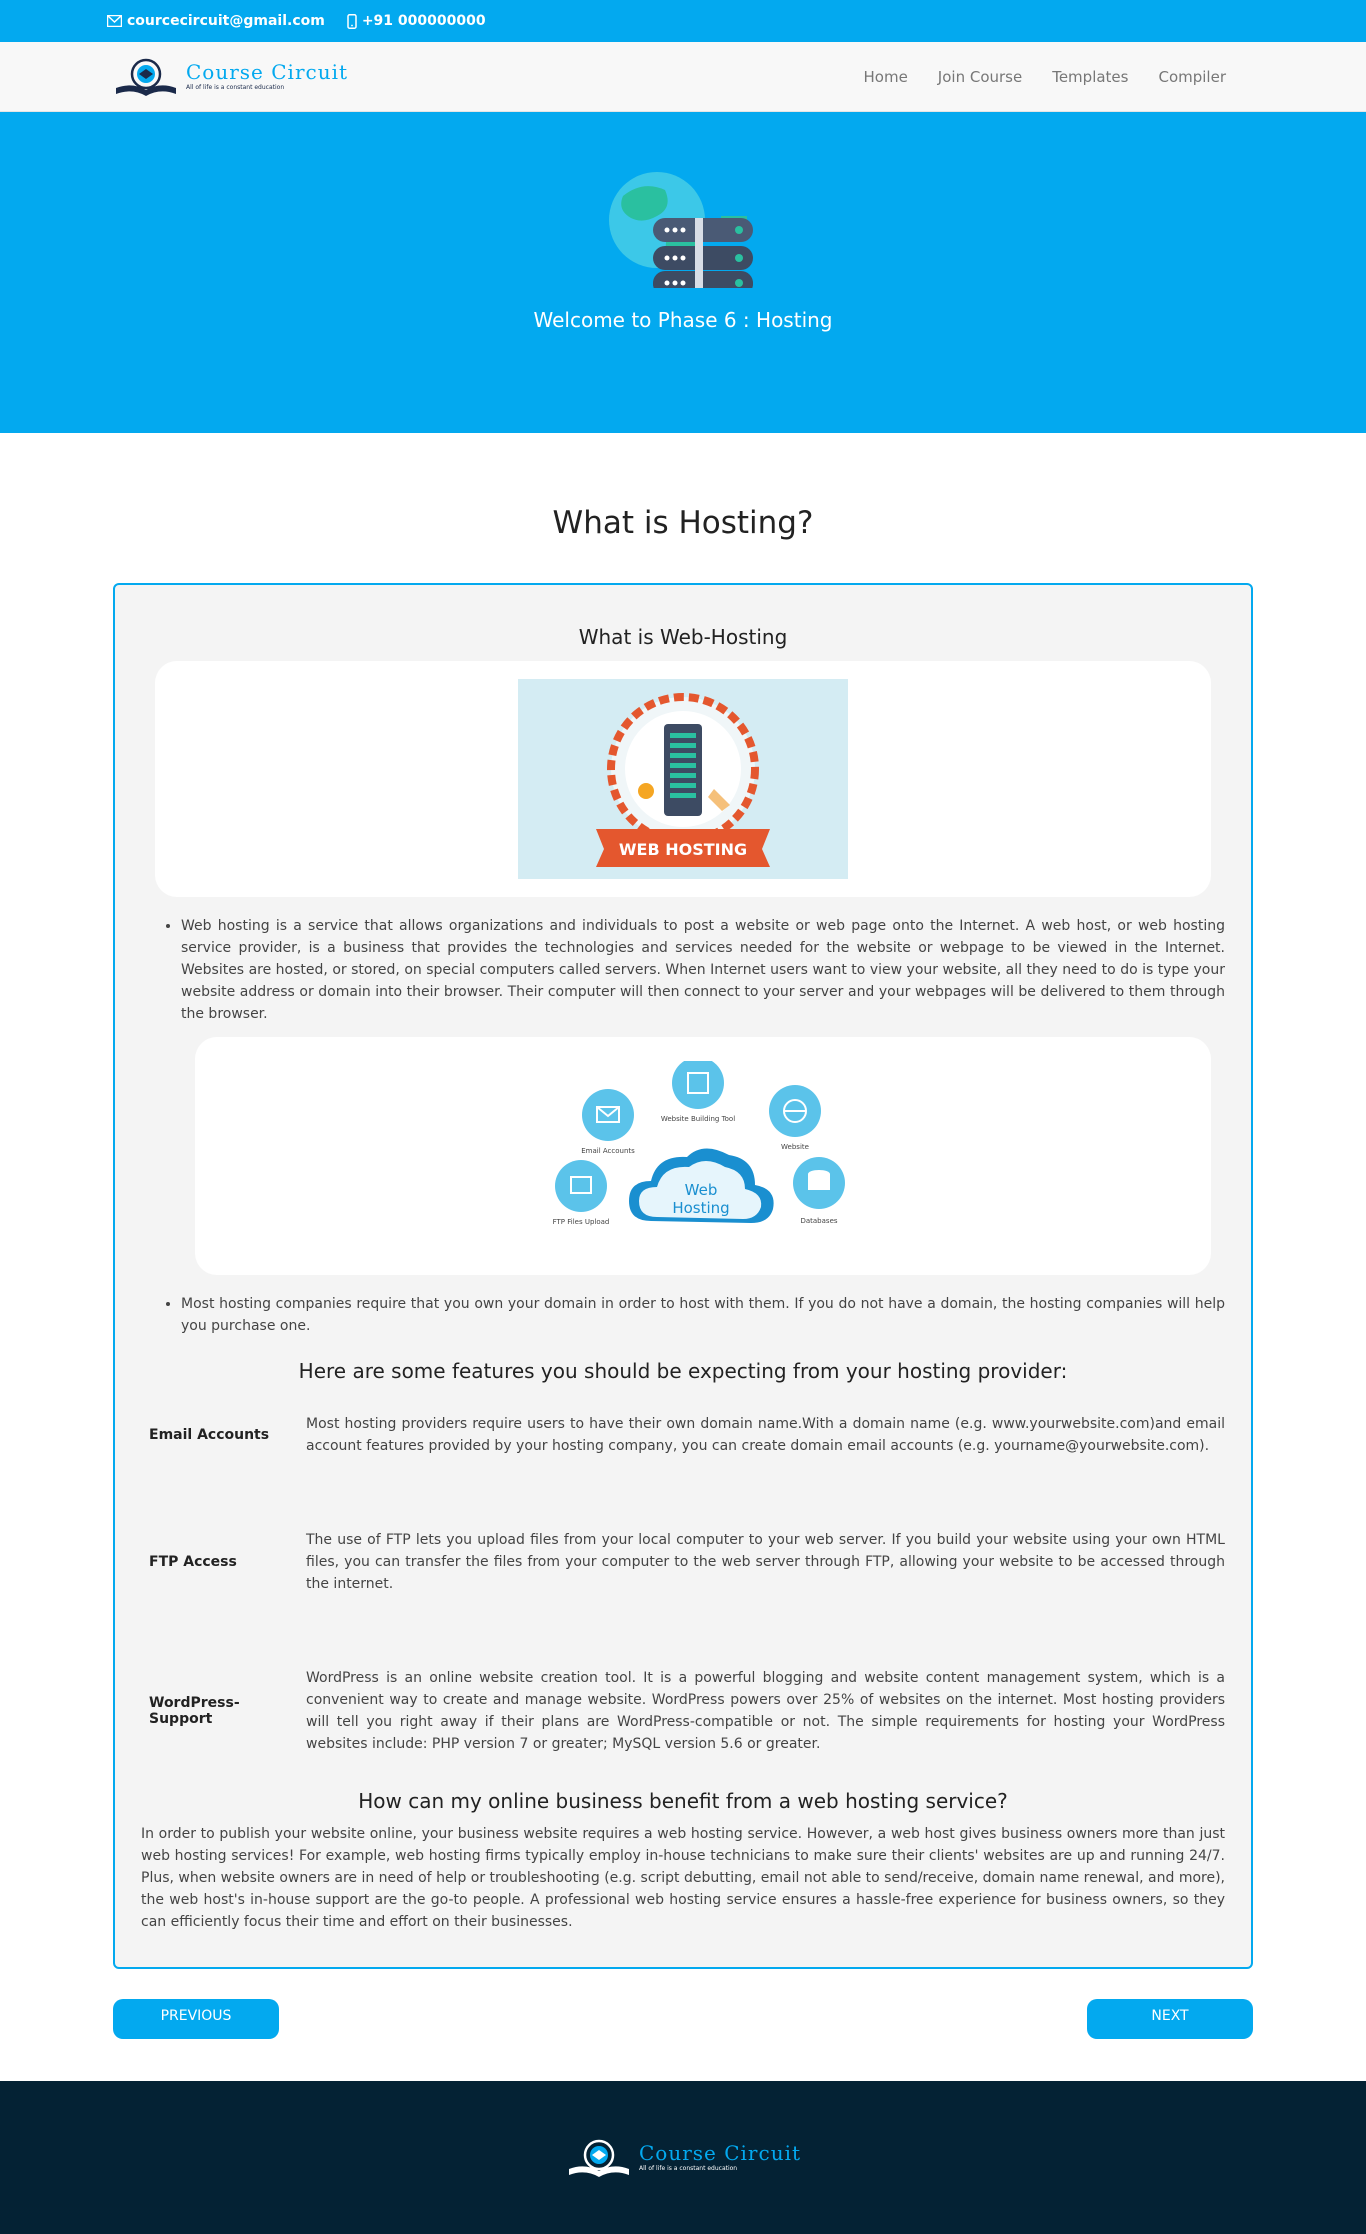 The height and width of the screenshot is (2234, 1366). What do you see at coordinates (698, 1092) in the screenshot?
I see `building-node: Website Building Tool` at bounding box center [698, 1092].